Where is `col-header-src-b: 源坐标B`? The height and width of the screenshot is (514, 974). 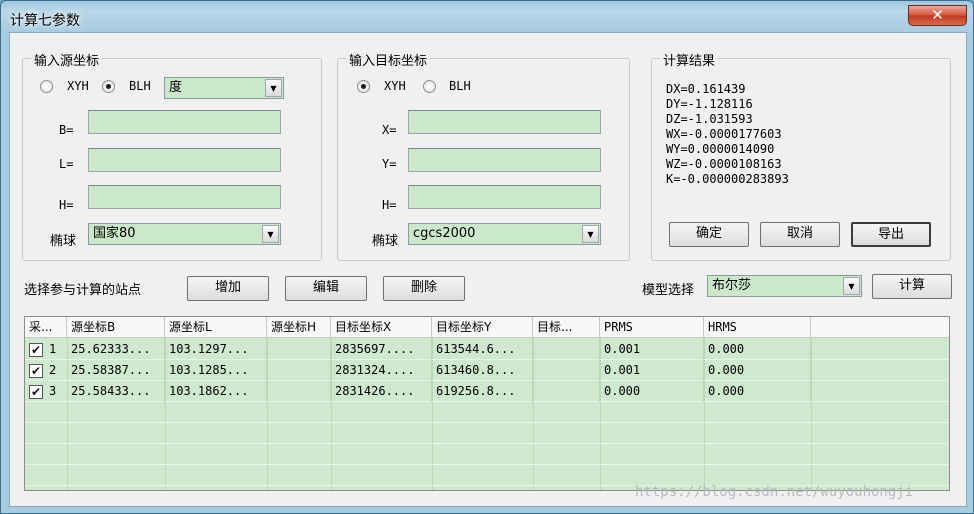
col-header-src-b: 源坐标B is located at coordinates (116, 327).